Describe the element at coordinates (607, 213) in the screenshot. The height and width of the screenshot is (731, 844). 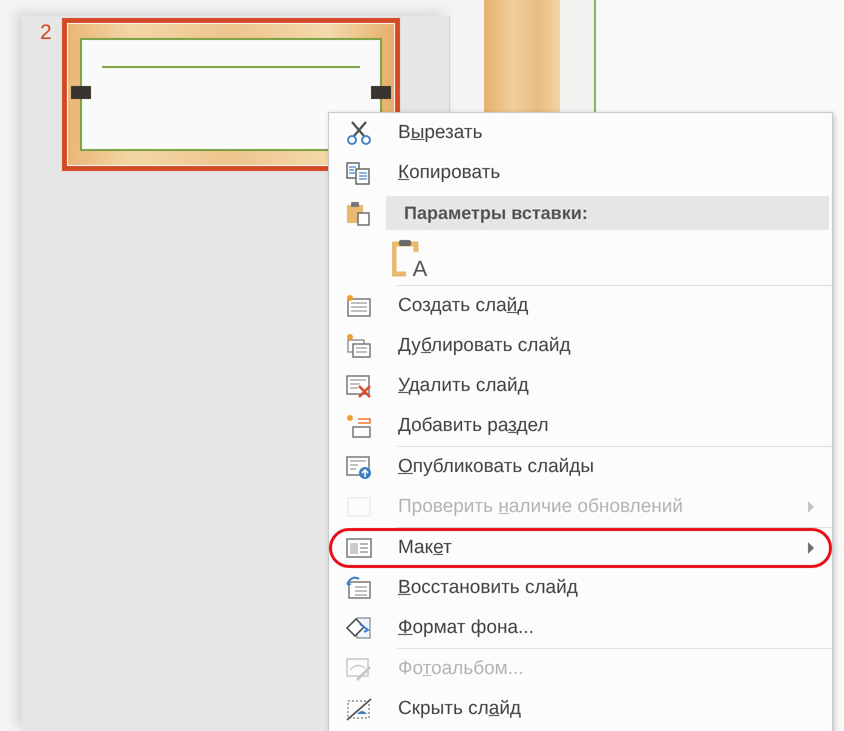
I see `section-header: Параметры вставки:` at that location.